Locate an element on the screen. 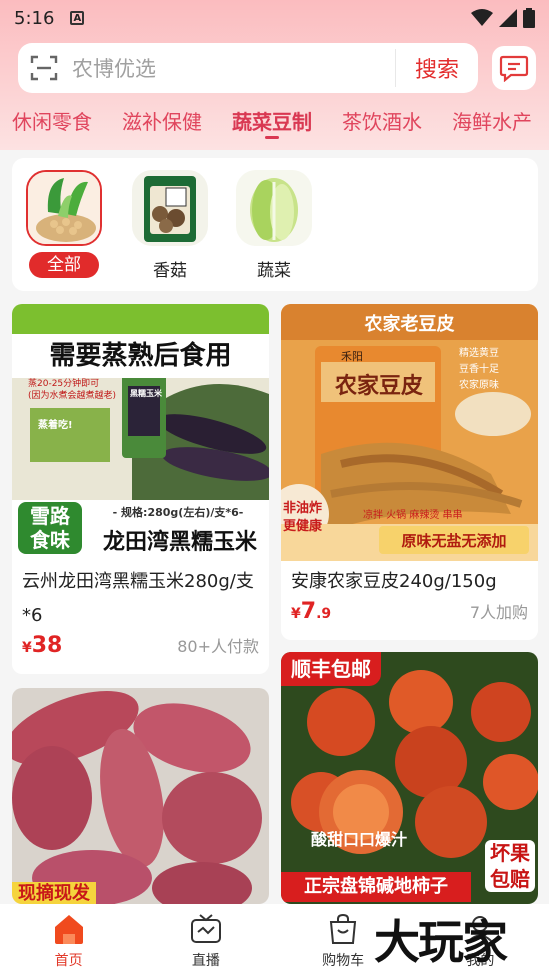 The width and height of the screenshot is (549, 977). wifi-icon is located at coordinates (482, 17).